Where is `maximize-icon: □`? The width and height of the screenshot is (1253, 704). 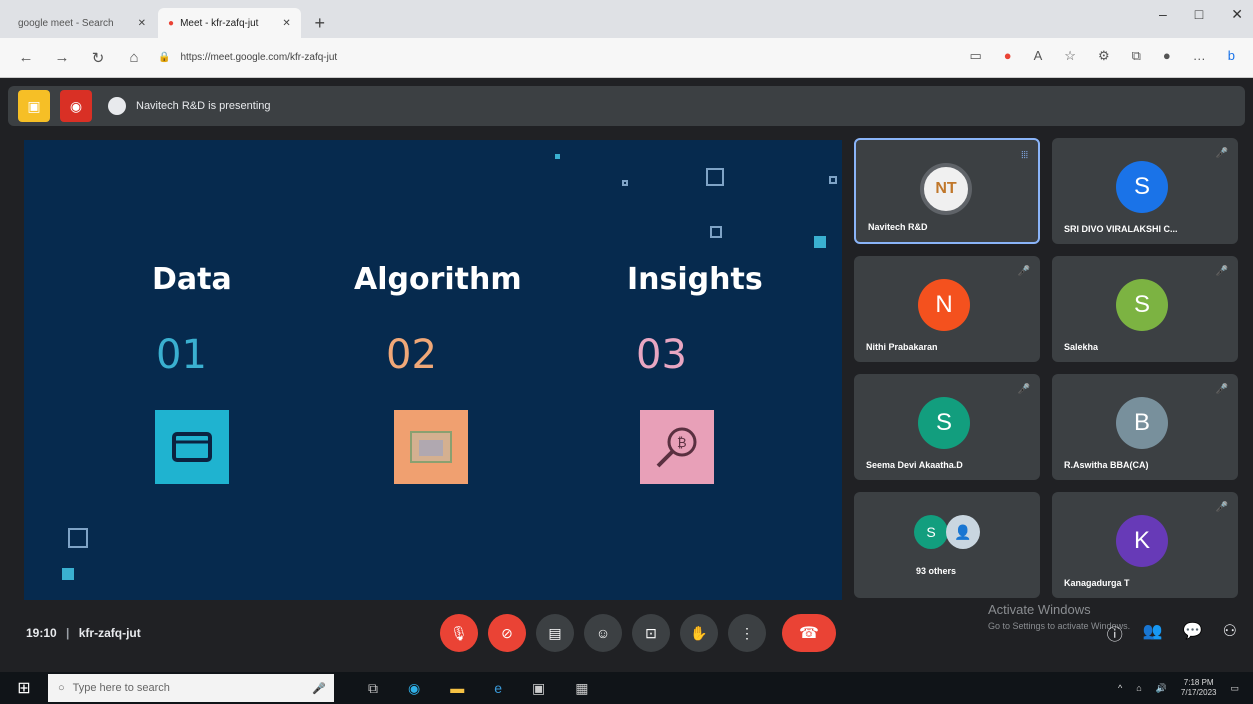 maximize-icon: □ is located at coordinates (1199, 14).